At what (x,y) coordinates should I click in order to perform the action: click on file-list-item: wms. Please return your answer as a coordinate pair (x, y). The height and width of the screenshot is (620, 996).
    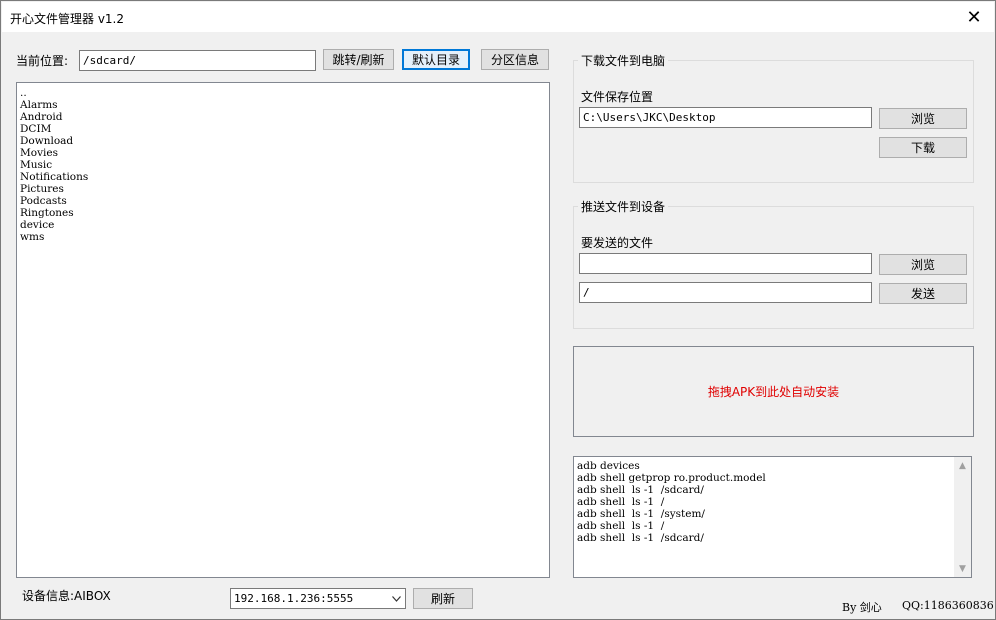
    Looking at the image, I should click on (283, 237).